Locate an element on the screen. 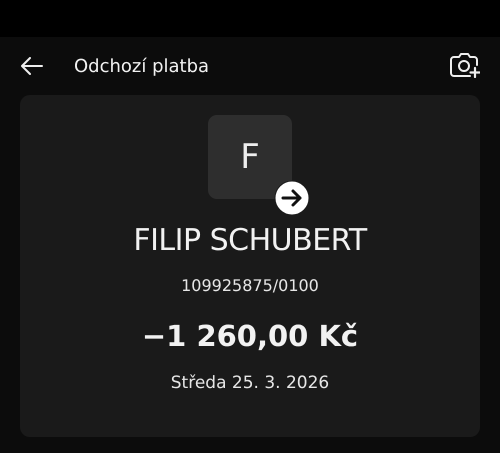 Image resolution: width=500 pixels, height=453 pixels. avatar: F is located at coordinates (250, 157).